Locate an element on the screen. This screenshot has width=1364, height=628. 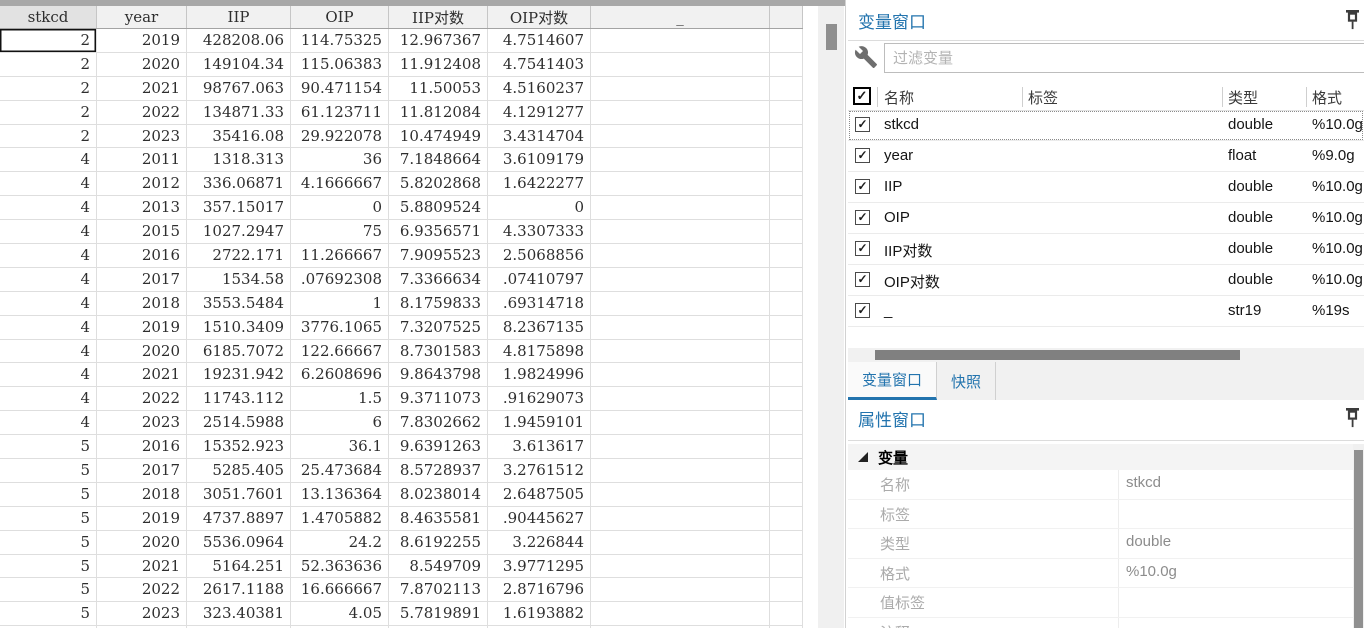
grid-cell: 2011 is located at coordinates (141, 160).